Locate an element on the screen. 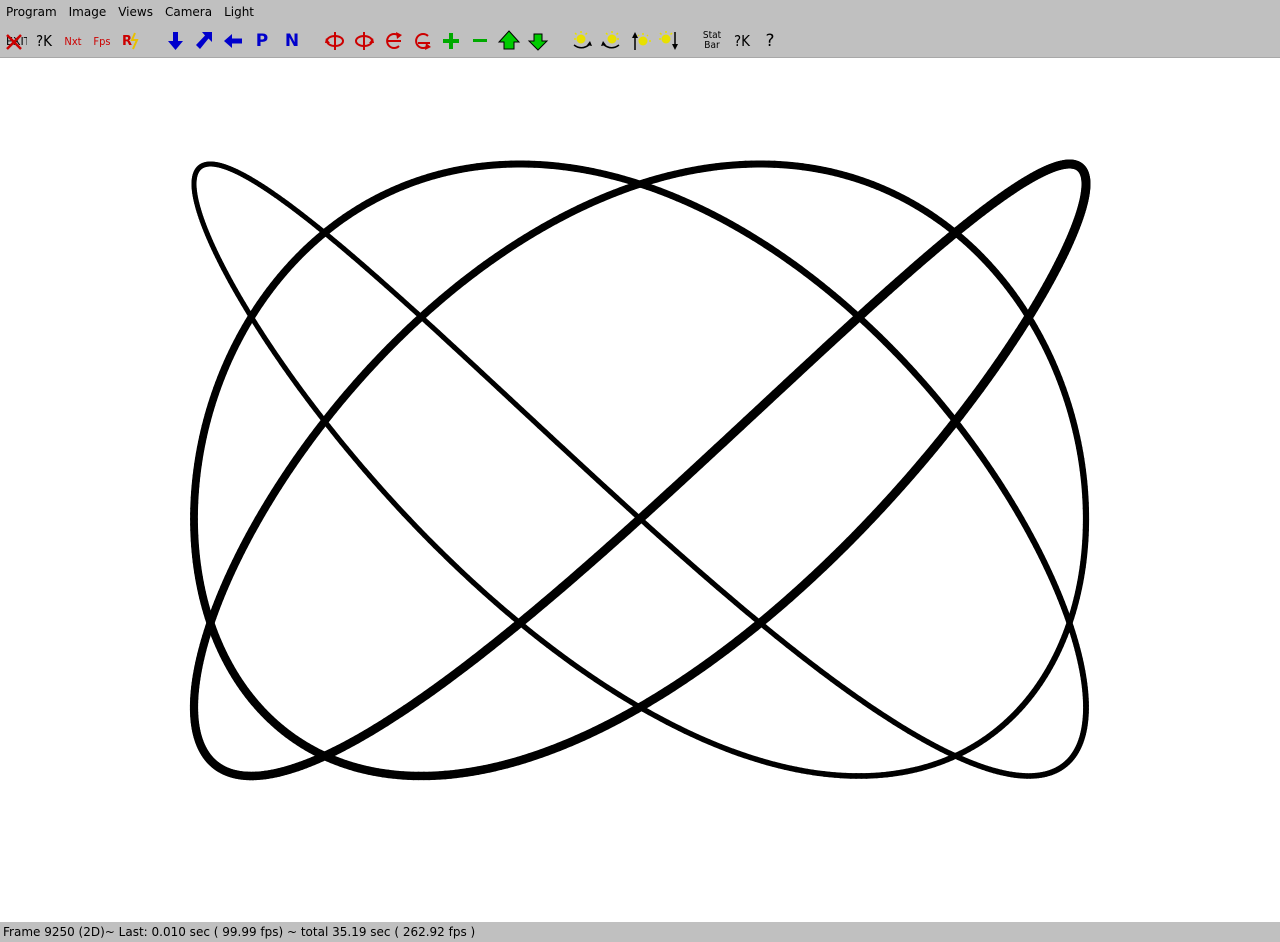  rotate-z-right-icon is located at coordinates (423, 41).